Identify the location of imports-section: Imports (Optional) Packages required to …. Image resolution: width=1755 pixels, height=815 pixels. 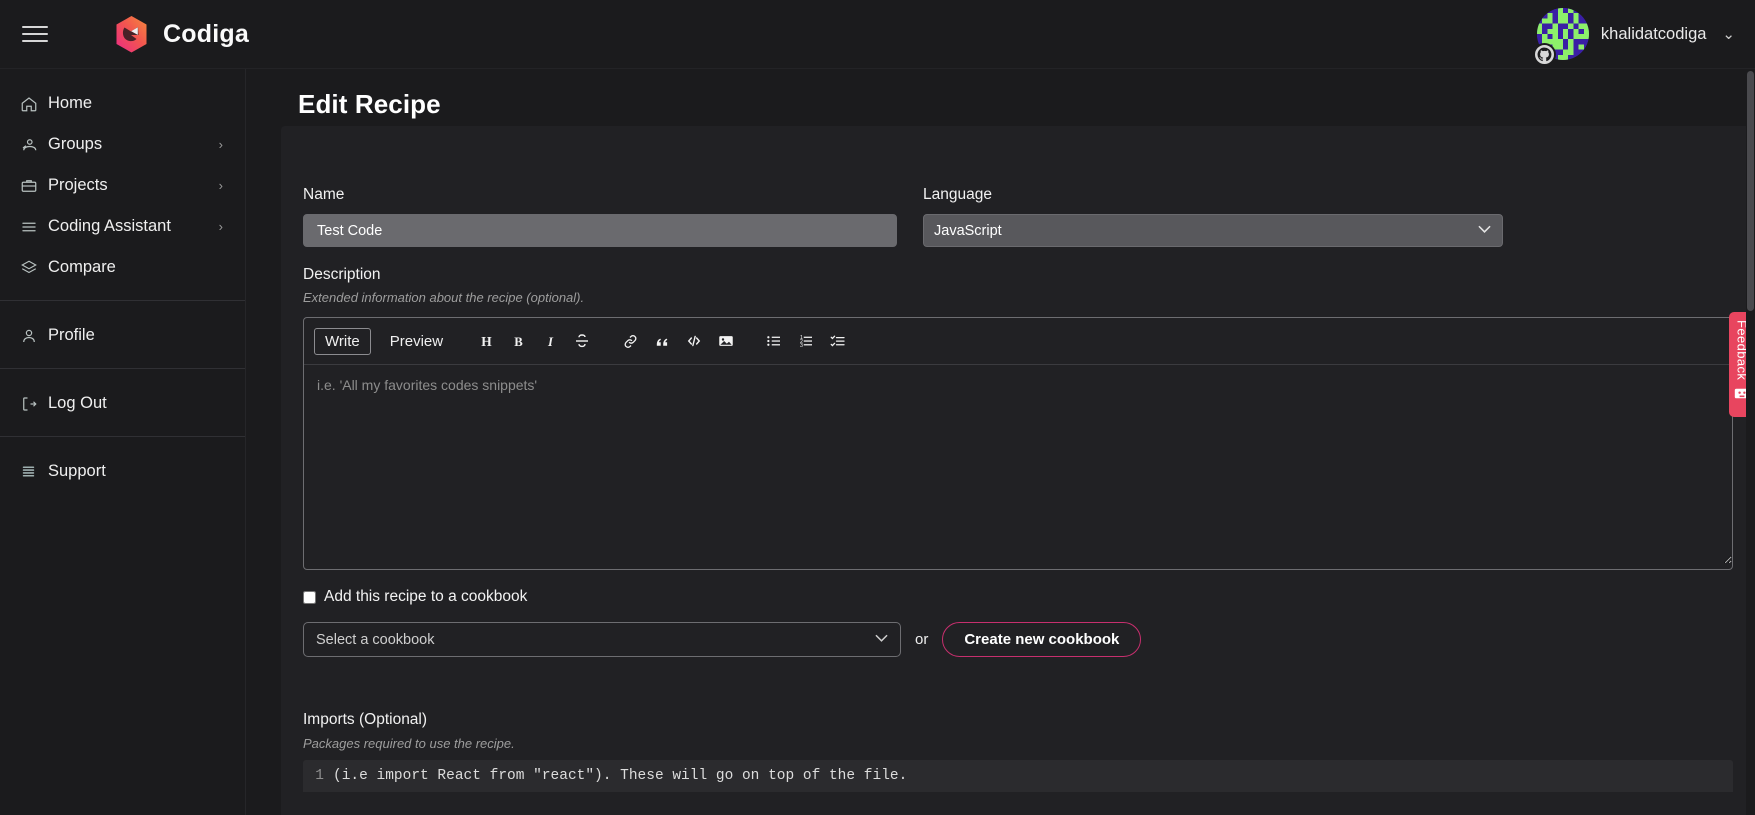
(1018, 751).